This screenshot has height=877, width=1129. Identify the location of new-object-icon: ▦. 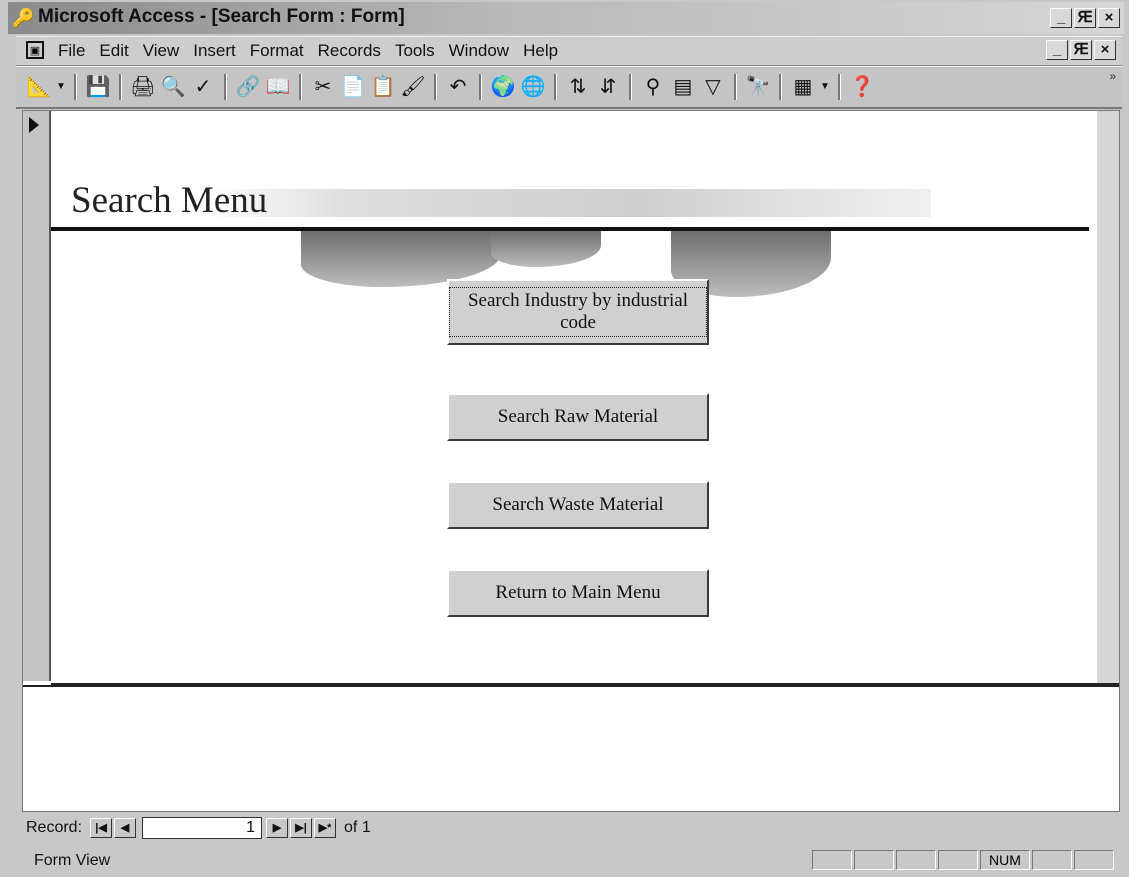
(803, 87).